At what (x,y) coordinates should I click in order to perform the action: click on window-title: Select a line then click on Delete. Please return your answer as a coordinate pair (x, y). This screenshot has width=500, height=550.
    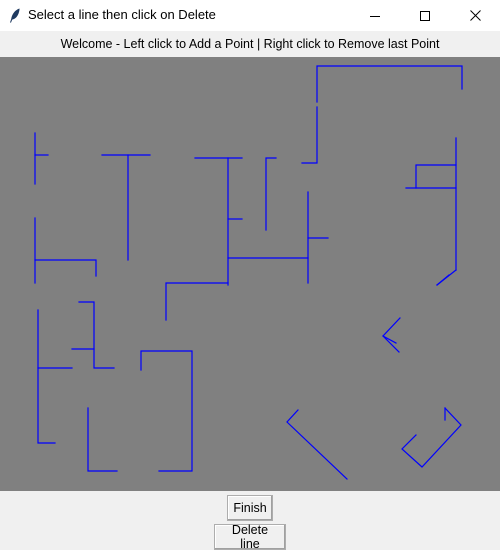
    Looking at the image, I should click on (122, 14).